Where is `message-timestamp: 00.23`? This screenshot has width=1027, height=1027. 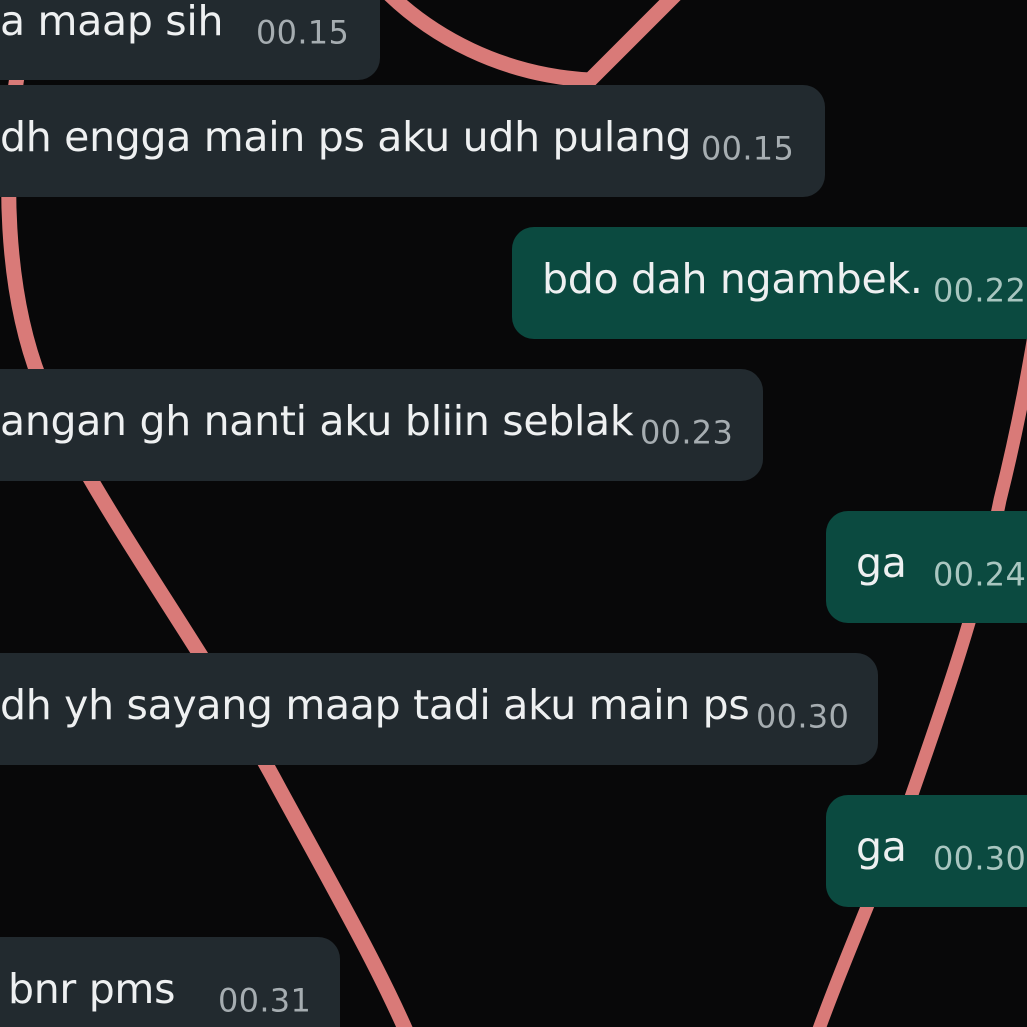
message-timestamp: 00.23 is located at coordinates (687, 432).